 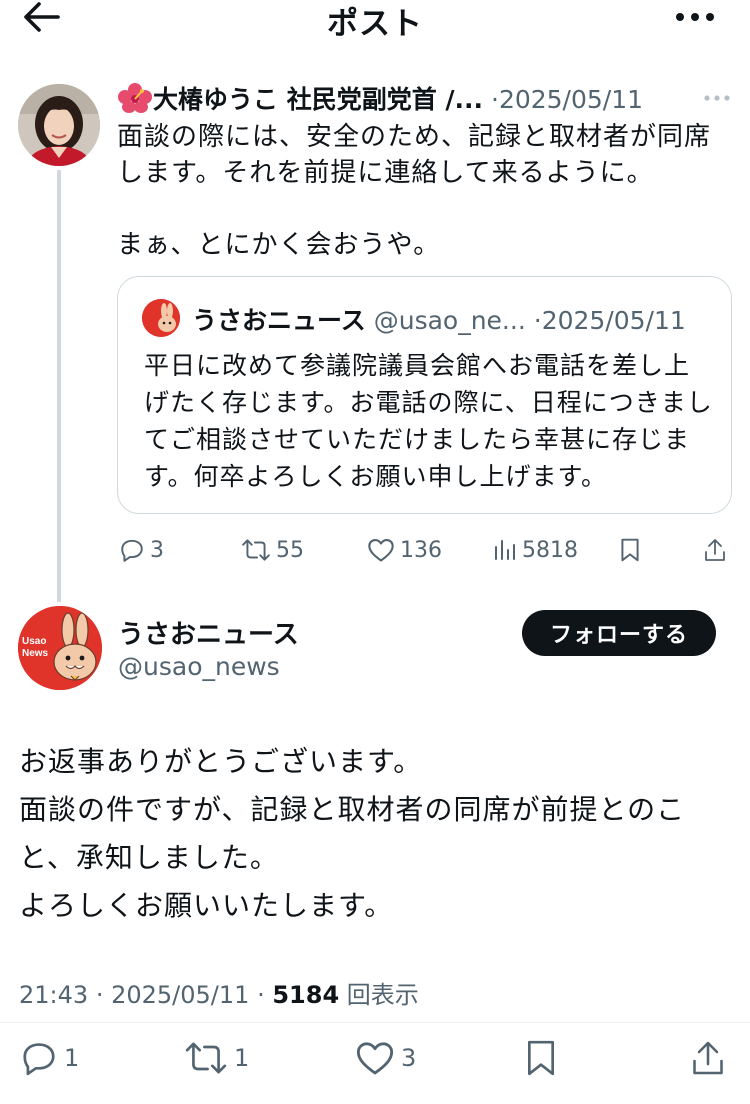 I want to click on like-button: 136, so click(x=404, y=550).